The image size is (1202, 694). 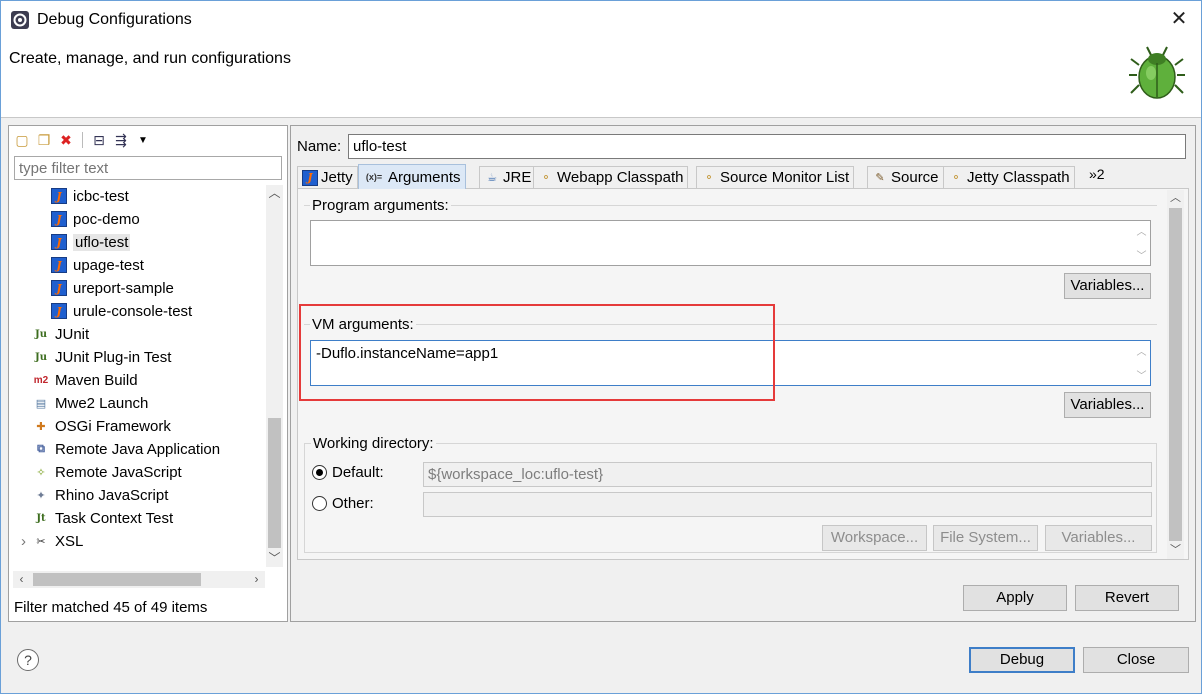 I want to click on filter-icon: ⇶, so click(x=121, y=140).